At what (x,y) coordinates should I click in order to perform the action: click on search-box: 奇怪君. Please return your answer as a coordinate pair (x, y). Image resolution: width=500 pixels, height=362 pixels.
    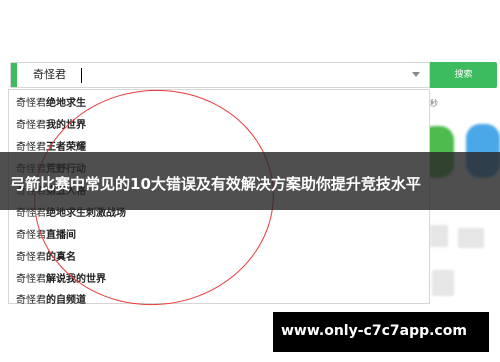
    Looking at the image, I should click on (220, 75).